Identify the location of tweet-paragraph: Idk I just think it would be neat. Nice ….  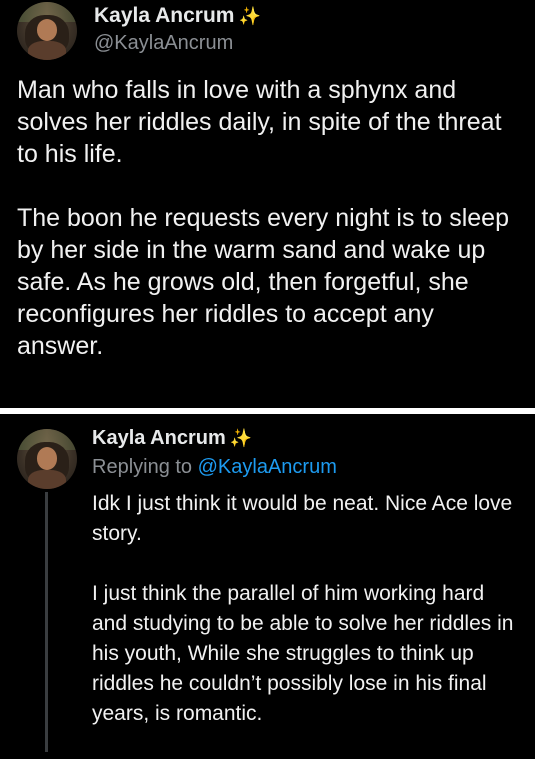
(302, 518).